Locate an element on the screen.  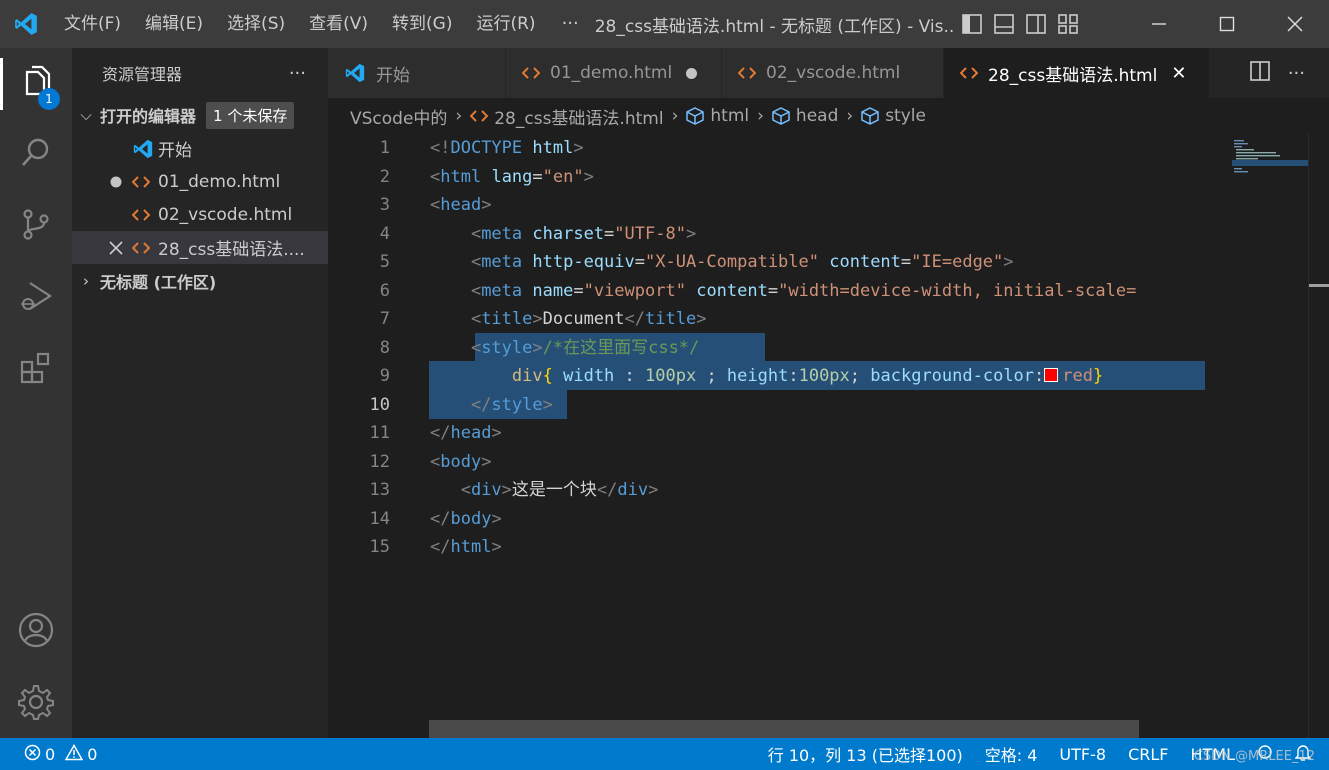
open-editor-label: 开始 is located at coordinates (175, 151).